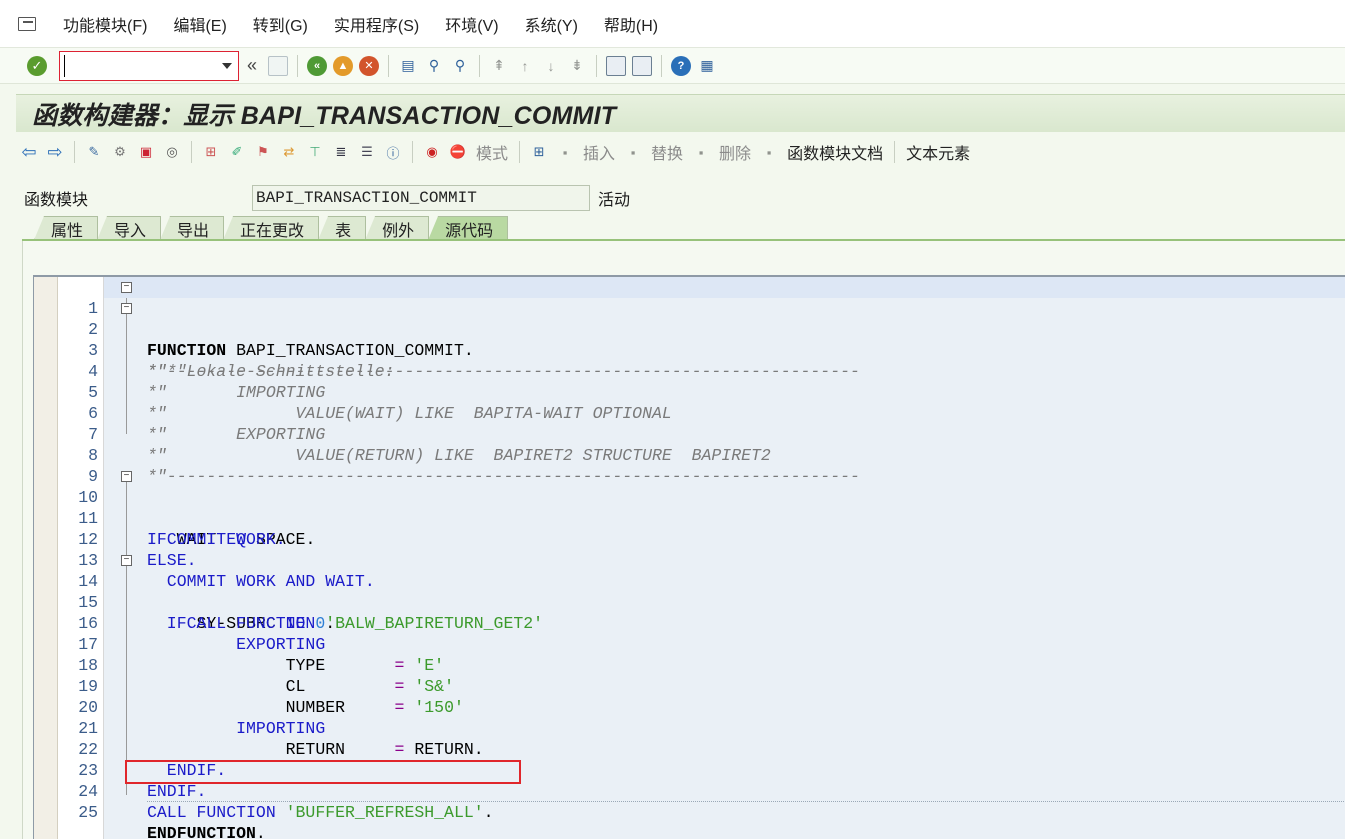 Image resolution: width=1345 pixels, height=839 pixels. Describe the element at coordinates (565, 152) in the screenshot. I see `insert-icon: ▪` at that location.